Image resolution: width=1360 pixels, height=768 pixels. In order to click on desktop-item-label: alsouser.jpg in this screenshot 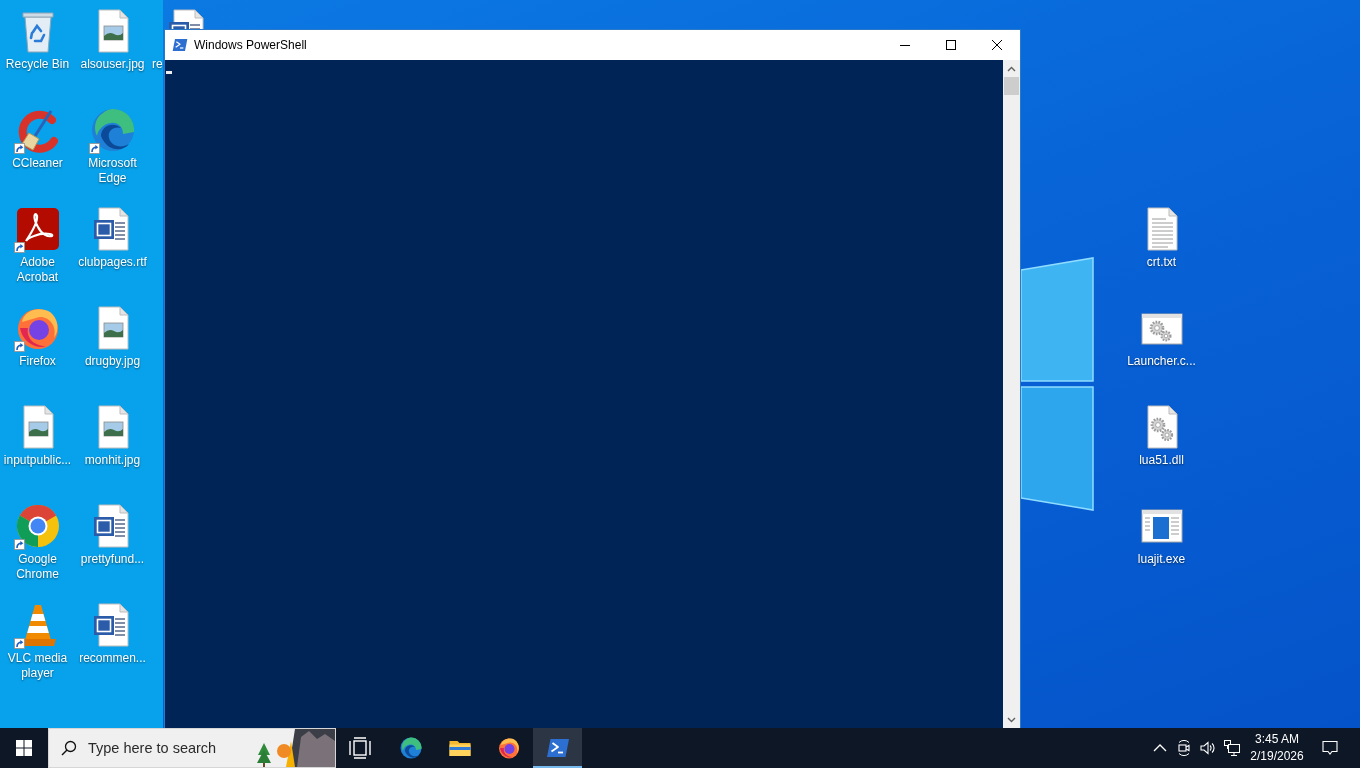, I will do `click(112, 64)`.